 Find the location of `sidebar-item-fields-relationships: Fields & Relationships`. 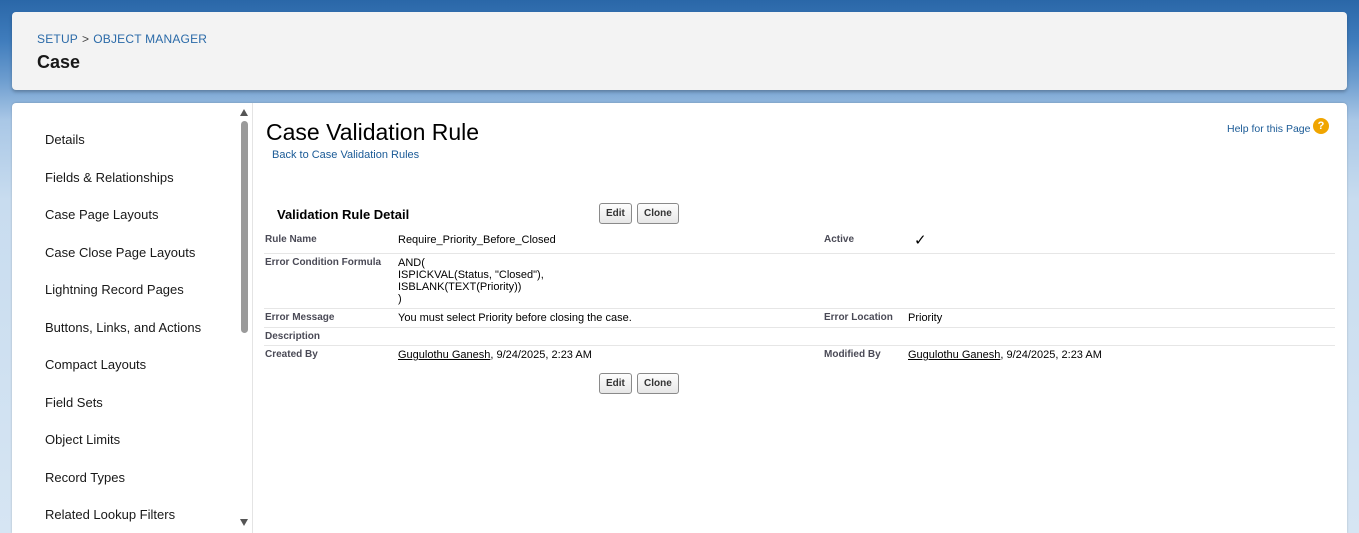

sidebar-item-fields-relationships: Fields & Relationships is located at coordinates (109, 177).